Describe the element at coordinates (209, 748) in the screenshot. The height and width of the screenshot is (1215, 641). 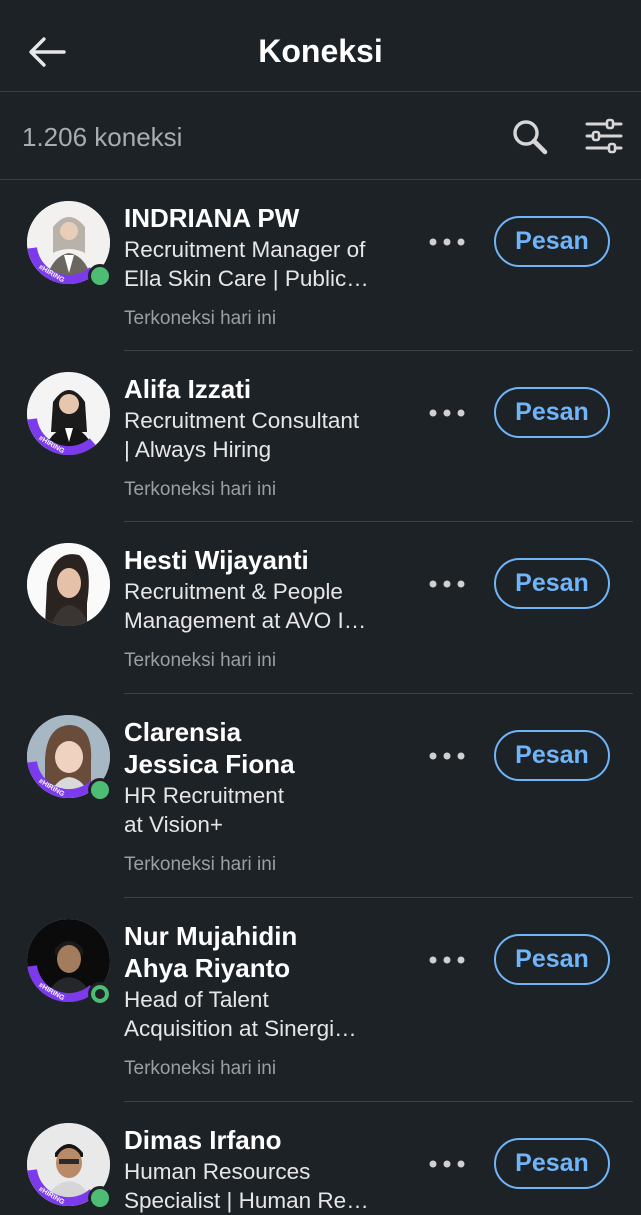
I see `connection-name: Clarensia Jessica Fiona` at that location.